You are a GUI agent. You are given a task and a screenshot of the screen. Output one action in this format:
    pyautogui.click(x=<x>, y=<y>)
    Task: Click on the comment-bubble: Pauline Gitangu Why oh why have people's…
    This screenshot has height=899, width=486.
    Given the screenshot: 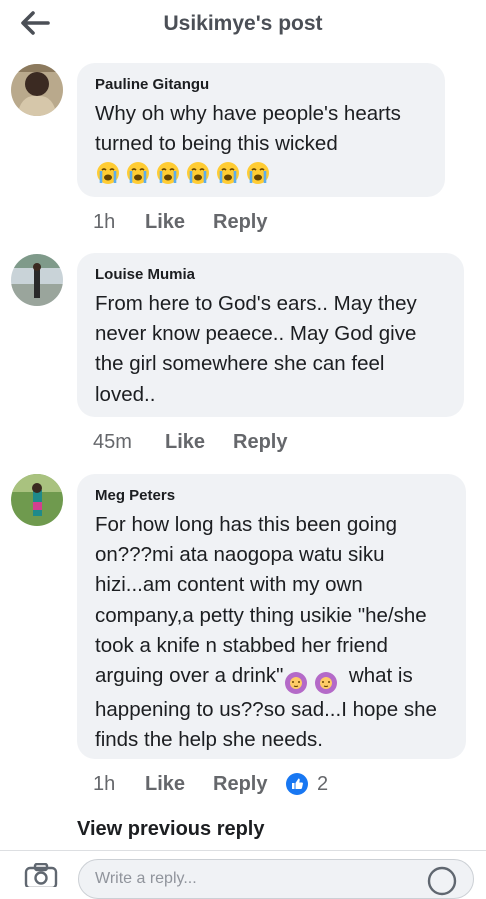 What is the action you would take?
    pyautogui.click(x=261, y=130)
    